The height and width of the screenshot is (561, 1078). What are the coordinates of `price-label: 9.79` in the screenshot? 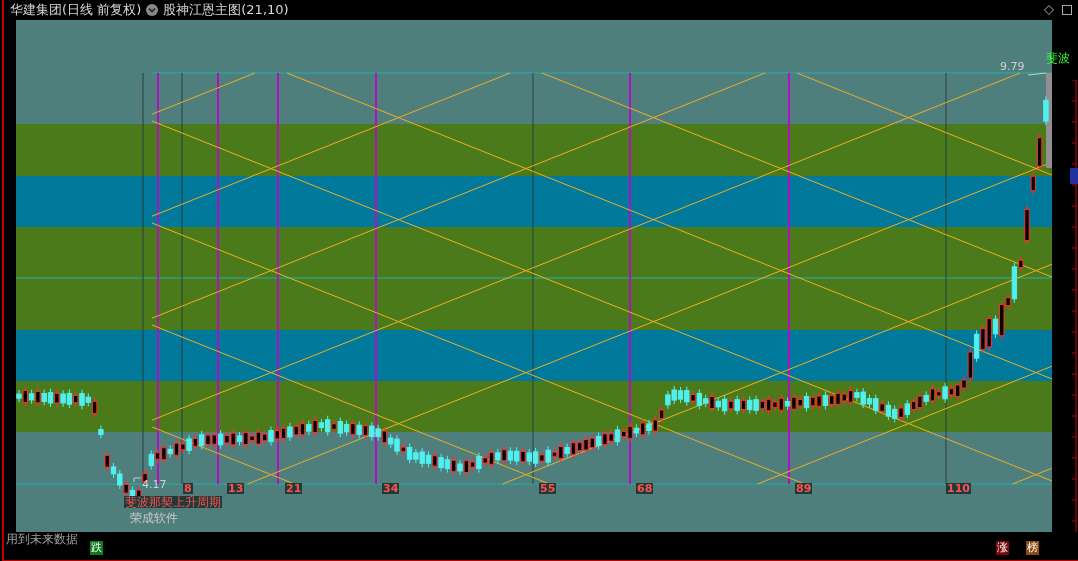 It's located at (1012, 66).